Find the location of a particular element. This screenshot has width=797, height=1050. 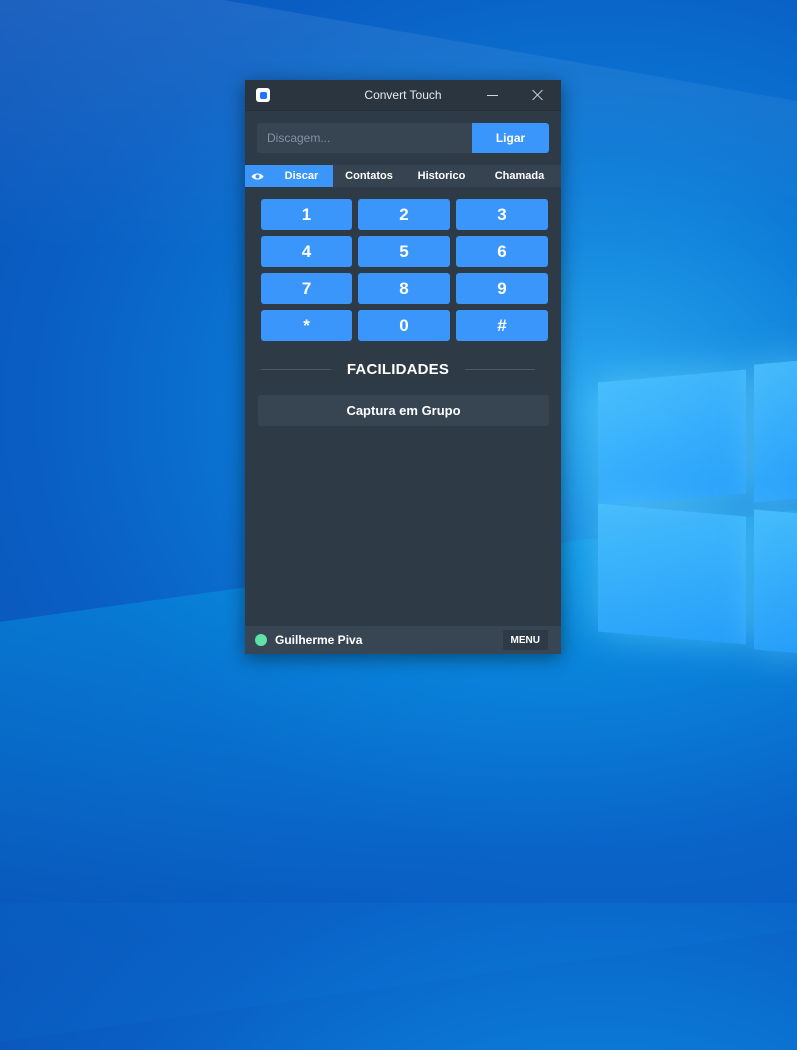

key-star: * is located at coordinates (306, 325).